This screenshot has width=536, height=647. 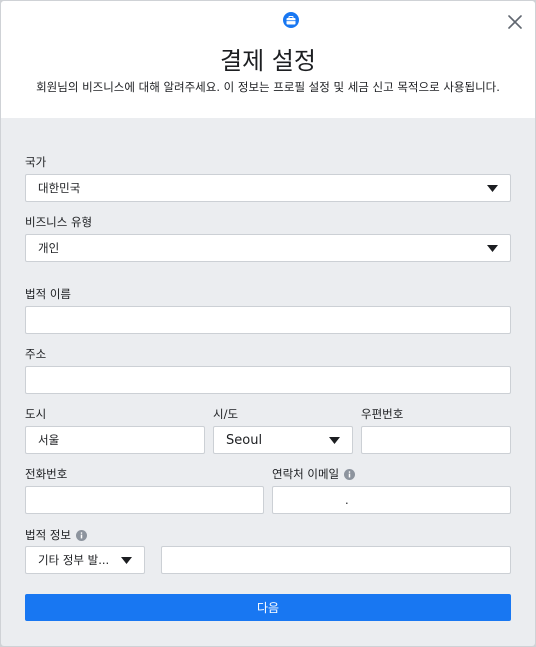 I want to click on contact-email-input: ., so click(x=391, y=500).